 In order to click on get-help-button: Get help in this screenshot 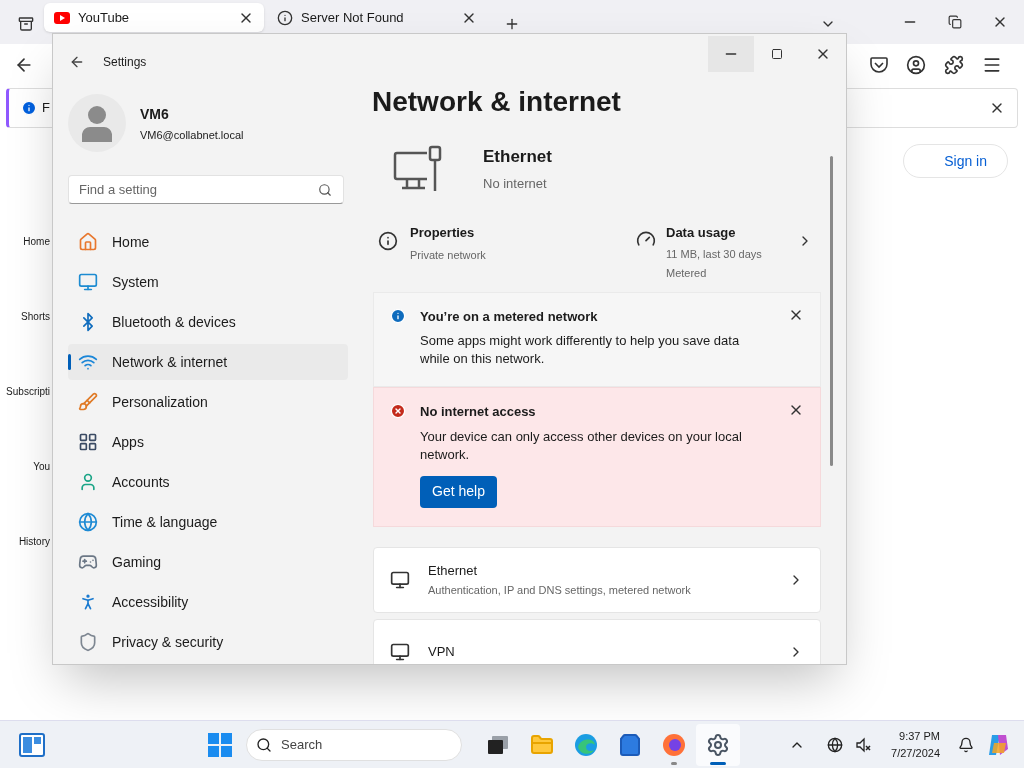, I will do `click(458, 491)`.